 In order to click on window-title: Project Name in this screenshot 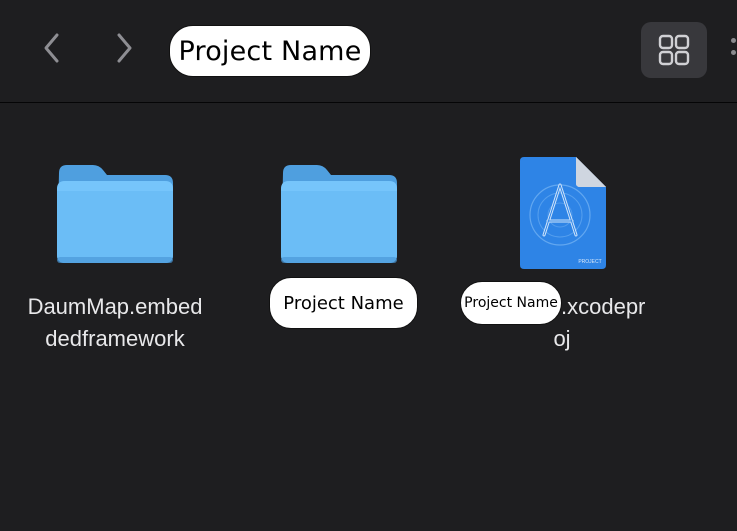, I will do `click(270, 51)`.